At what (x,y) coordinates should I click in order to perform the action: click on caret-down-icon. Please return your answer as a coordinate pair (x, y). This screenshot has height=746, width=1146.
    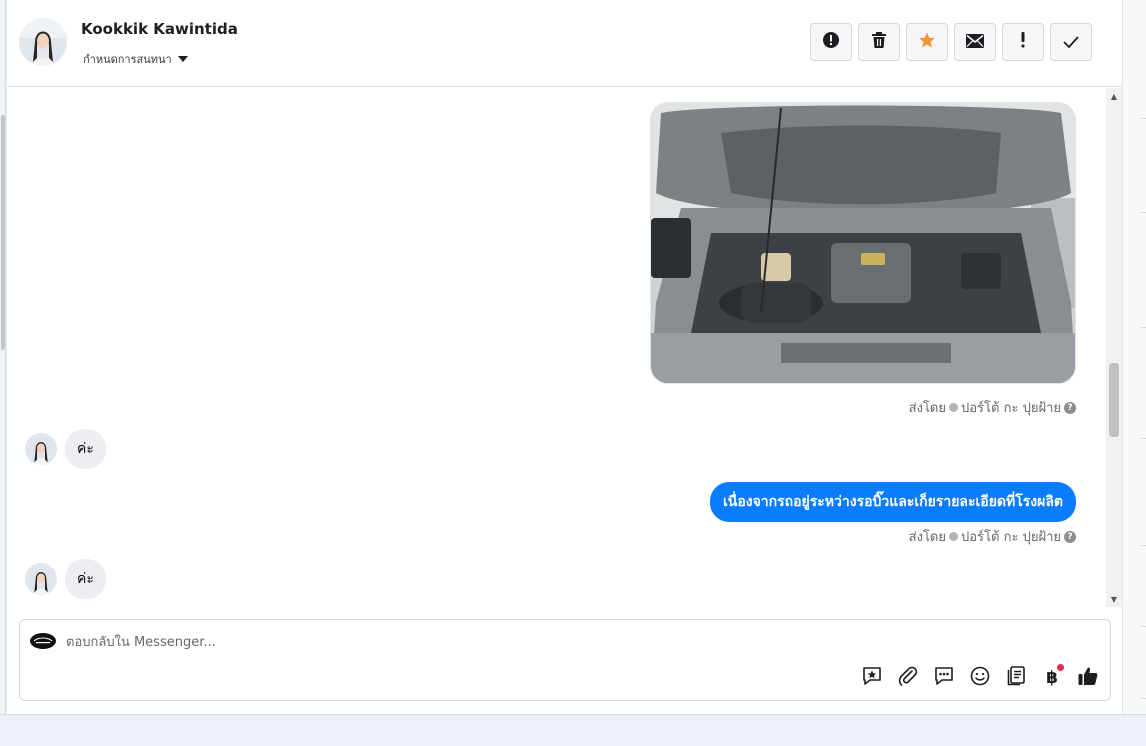
    Looking at the image, I should click on (182, 59).